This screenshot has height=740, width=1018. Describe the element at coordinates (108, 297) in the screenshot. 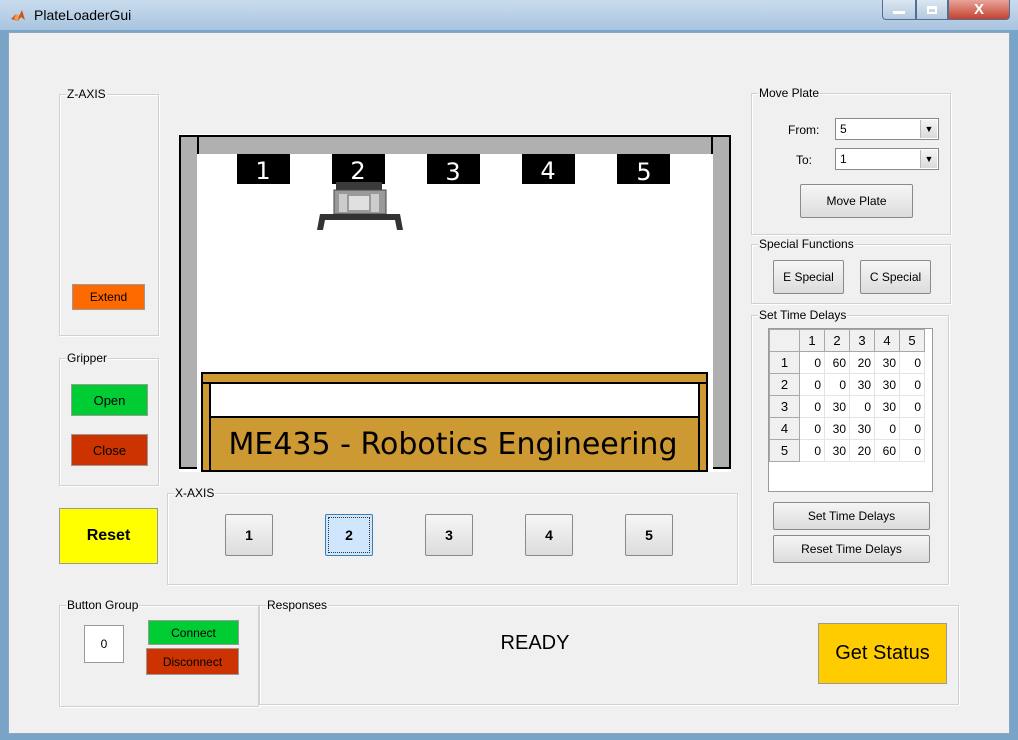

I see `extend-button: Extend` at that location.